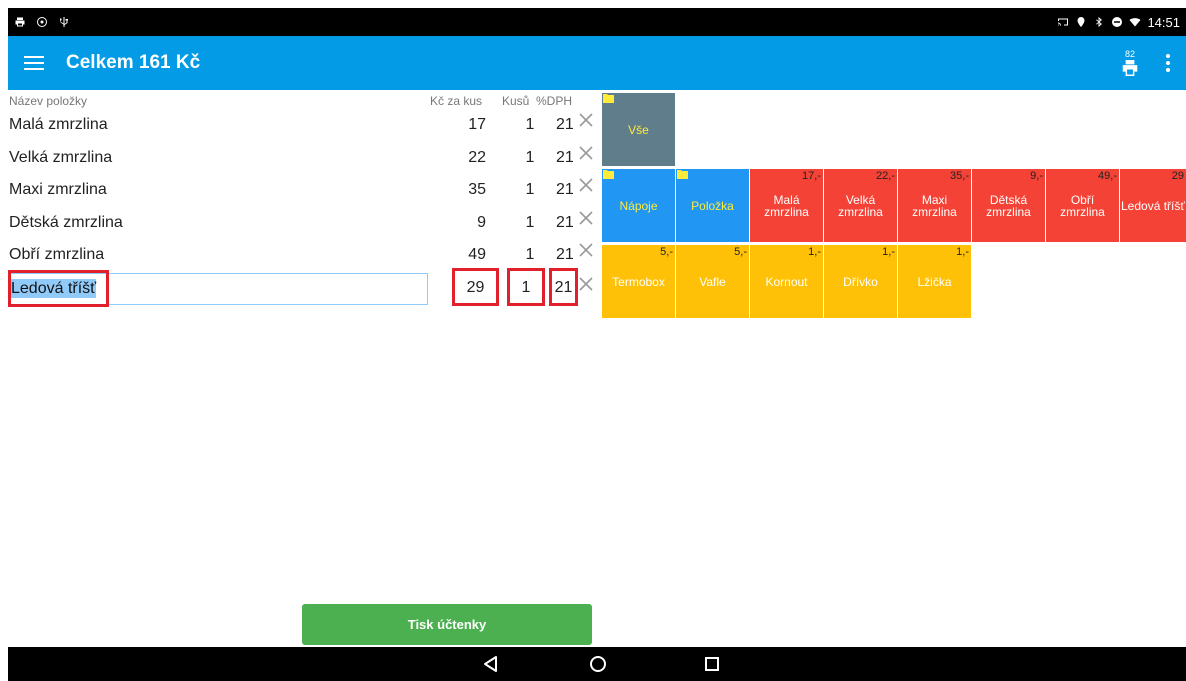 The height and width of the screenshot is (681, 1186). Describe the element at coordinates (1163, 22) in the screenshot. I see `status-time: 14:51` at that location.